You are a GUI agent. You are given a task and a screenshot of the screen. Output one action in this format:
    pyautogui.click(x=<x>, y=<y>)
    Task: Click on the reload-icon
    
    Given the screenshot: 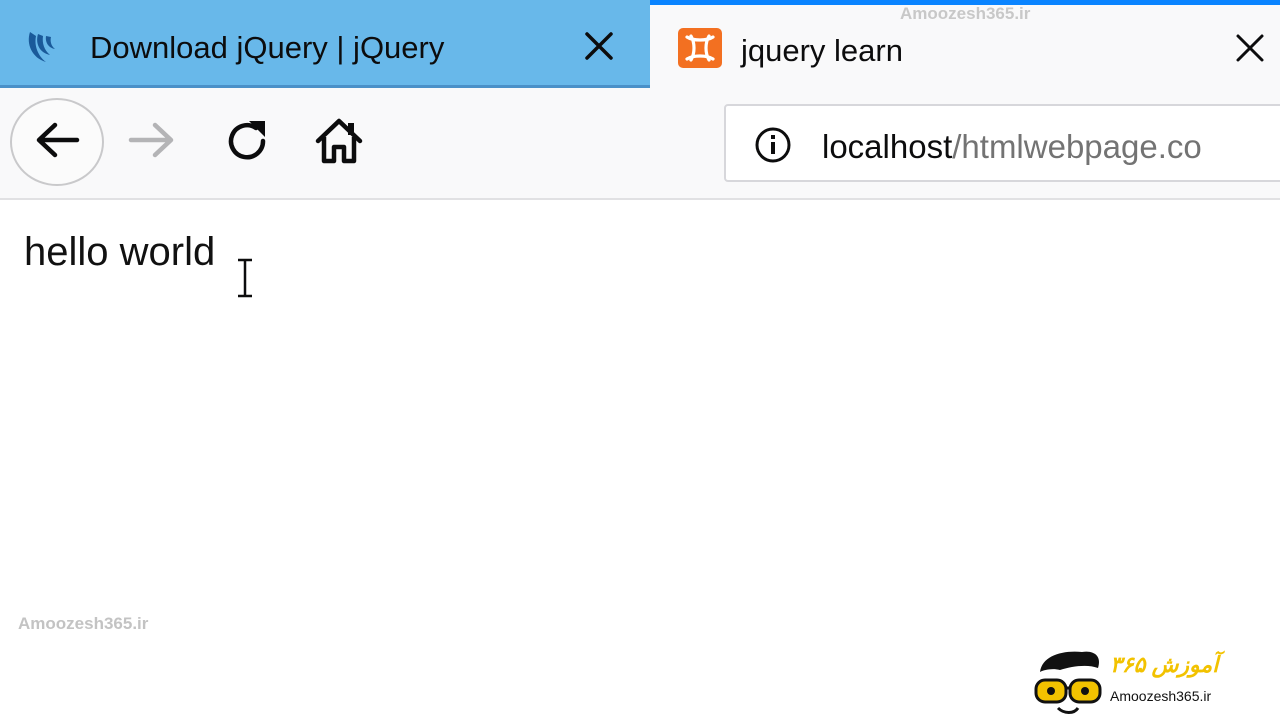 What is the action you would take?
    pyautogui.click(x=247, y=143)
    